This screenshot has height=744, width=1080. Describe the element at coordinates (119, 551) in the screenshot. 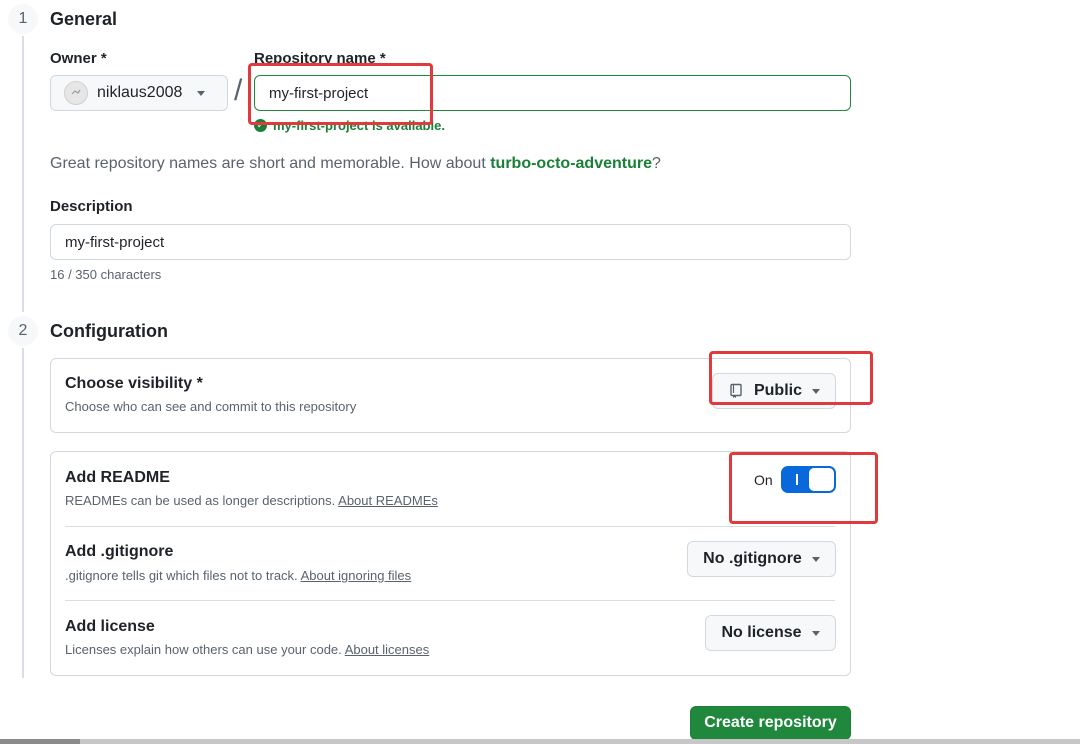

I see `gitignore-title: Add .gitignore` at that location.